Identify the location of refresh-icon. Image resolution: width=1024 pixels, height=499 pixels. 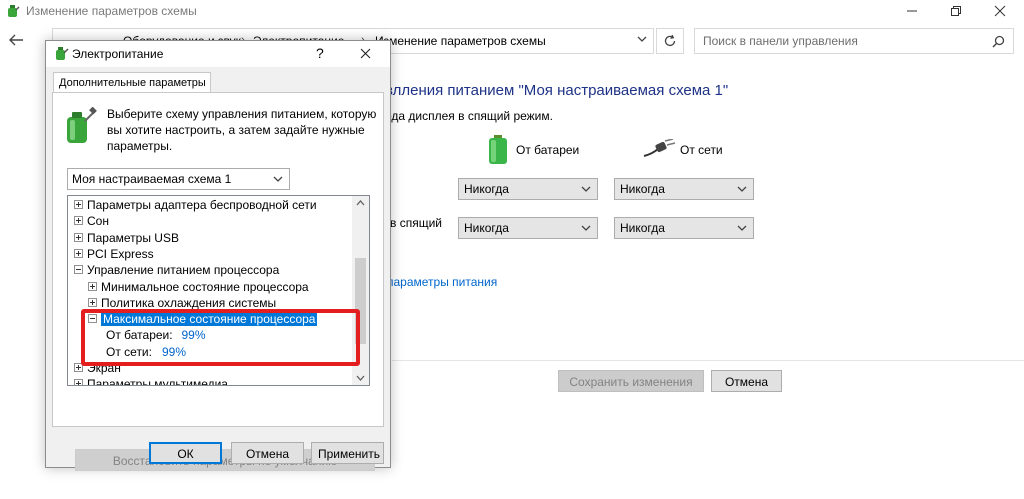
(670, 40).